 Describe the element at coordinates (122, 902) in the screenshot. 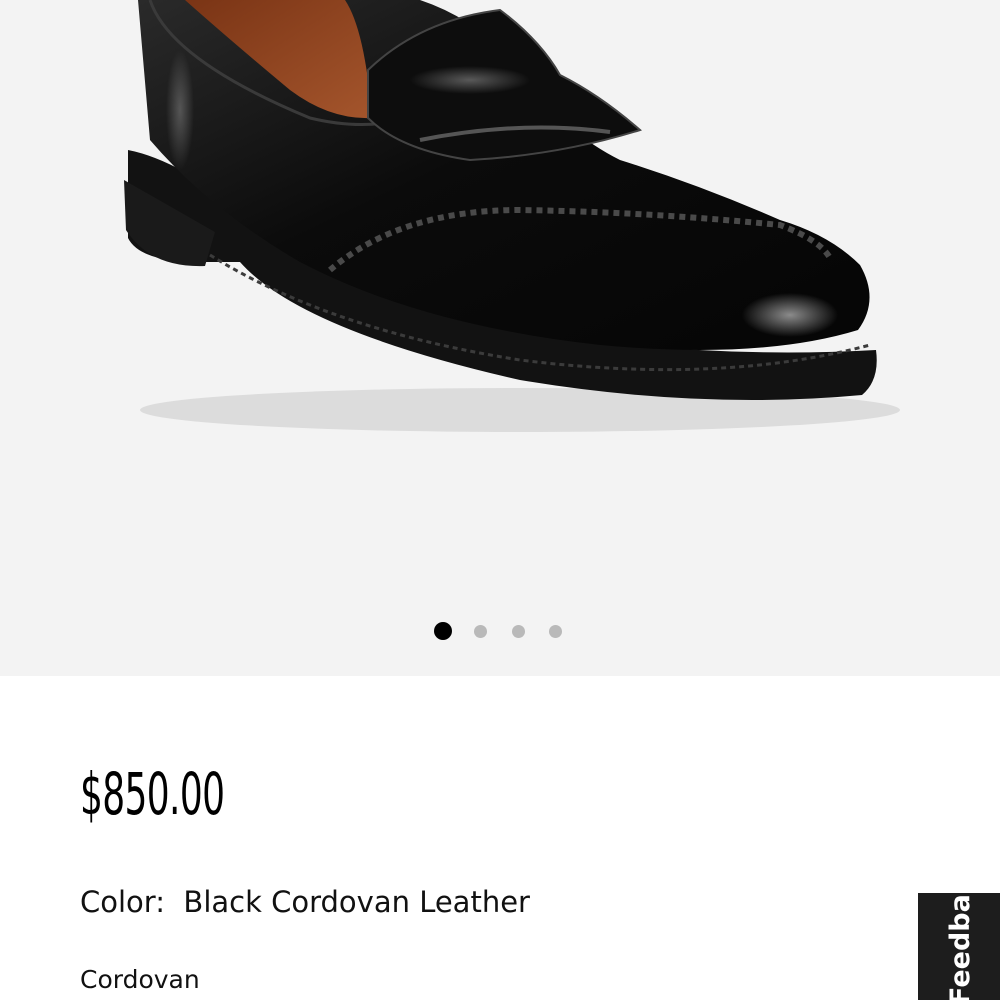

I see `color-label: Color:` at that location.